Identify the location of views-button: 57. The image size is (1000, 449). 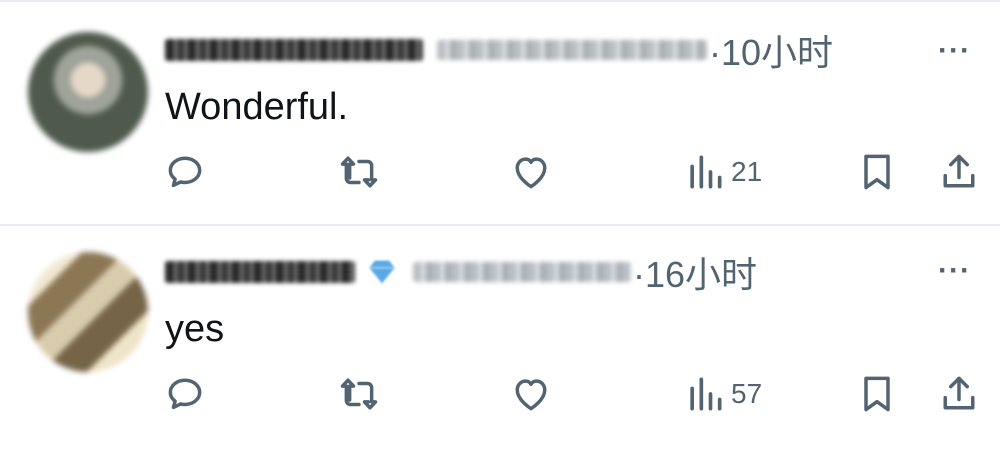
(722, 394).